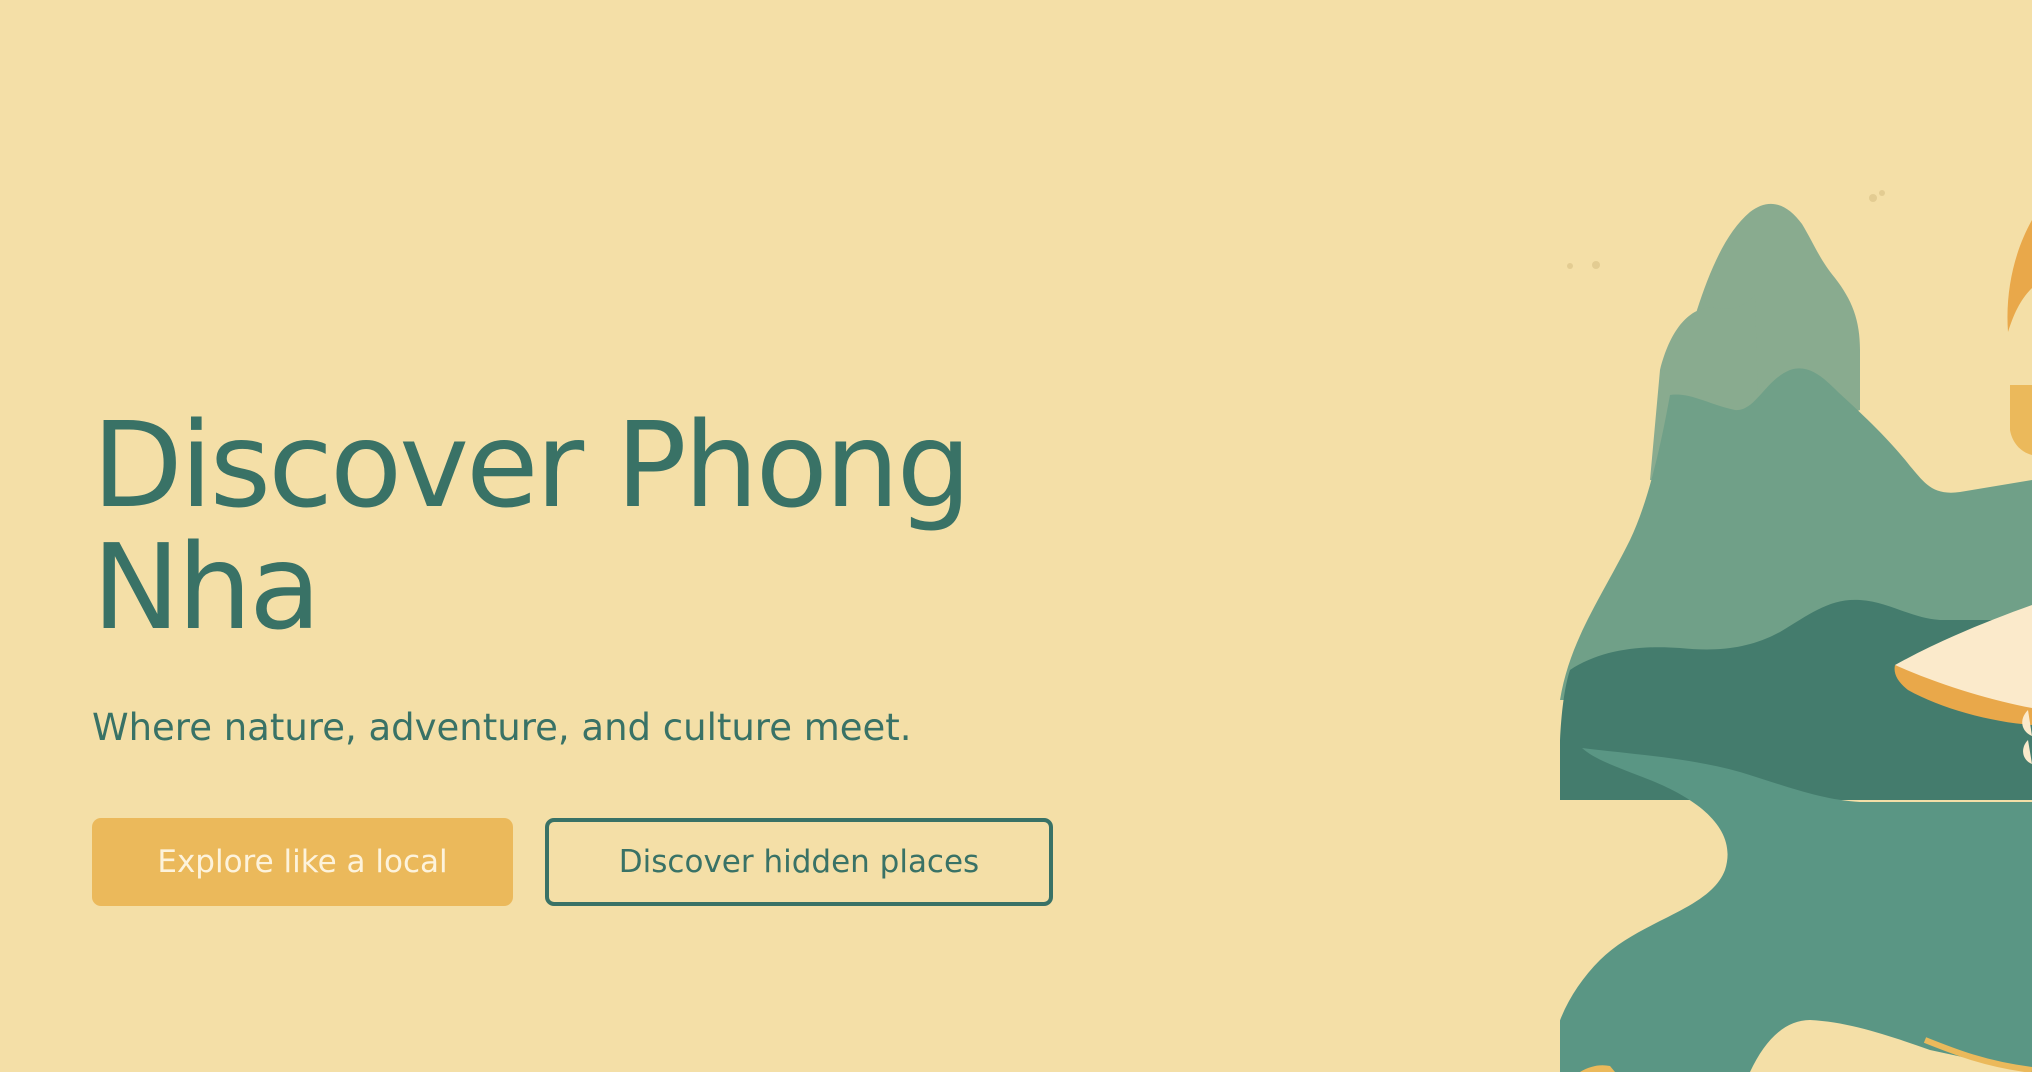 The image size is (2032, 1072). I want to click on hero-title: Discover Phong Nha, so click(592, 526).